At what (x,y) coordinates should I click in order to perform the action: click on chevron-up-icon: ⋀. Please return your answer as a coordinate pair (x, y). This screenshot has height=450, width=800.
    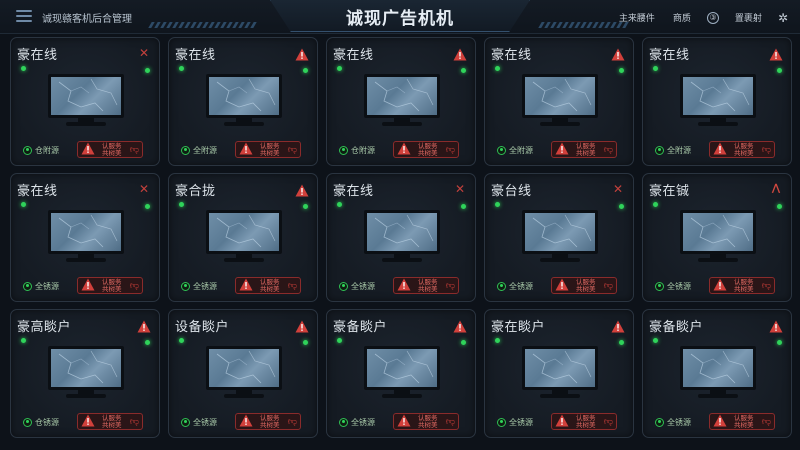
    Looking at the image, I should click on (776, 189).